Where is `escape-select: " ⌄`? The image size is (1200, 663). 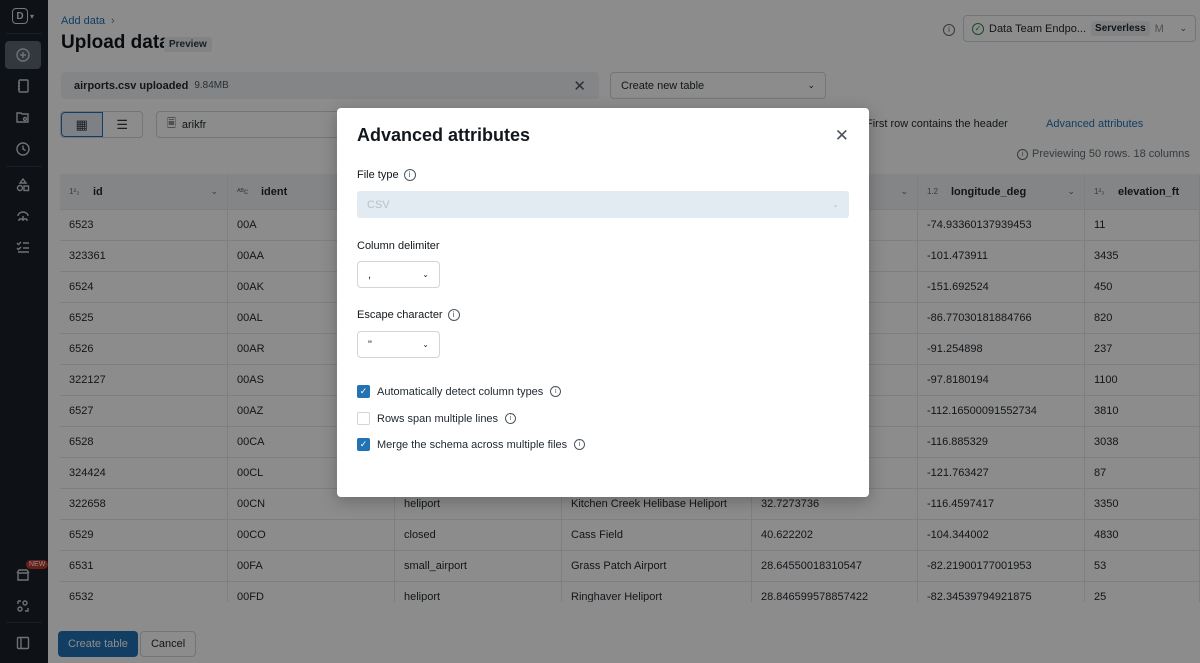 escape-select: " ⌄ is located at coordinates (398, 344).